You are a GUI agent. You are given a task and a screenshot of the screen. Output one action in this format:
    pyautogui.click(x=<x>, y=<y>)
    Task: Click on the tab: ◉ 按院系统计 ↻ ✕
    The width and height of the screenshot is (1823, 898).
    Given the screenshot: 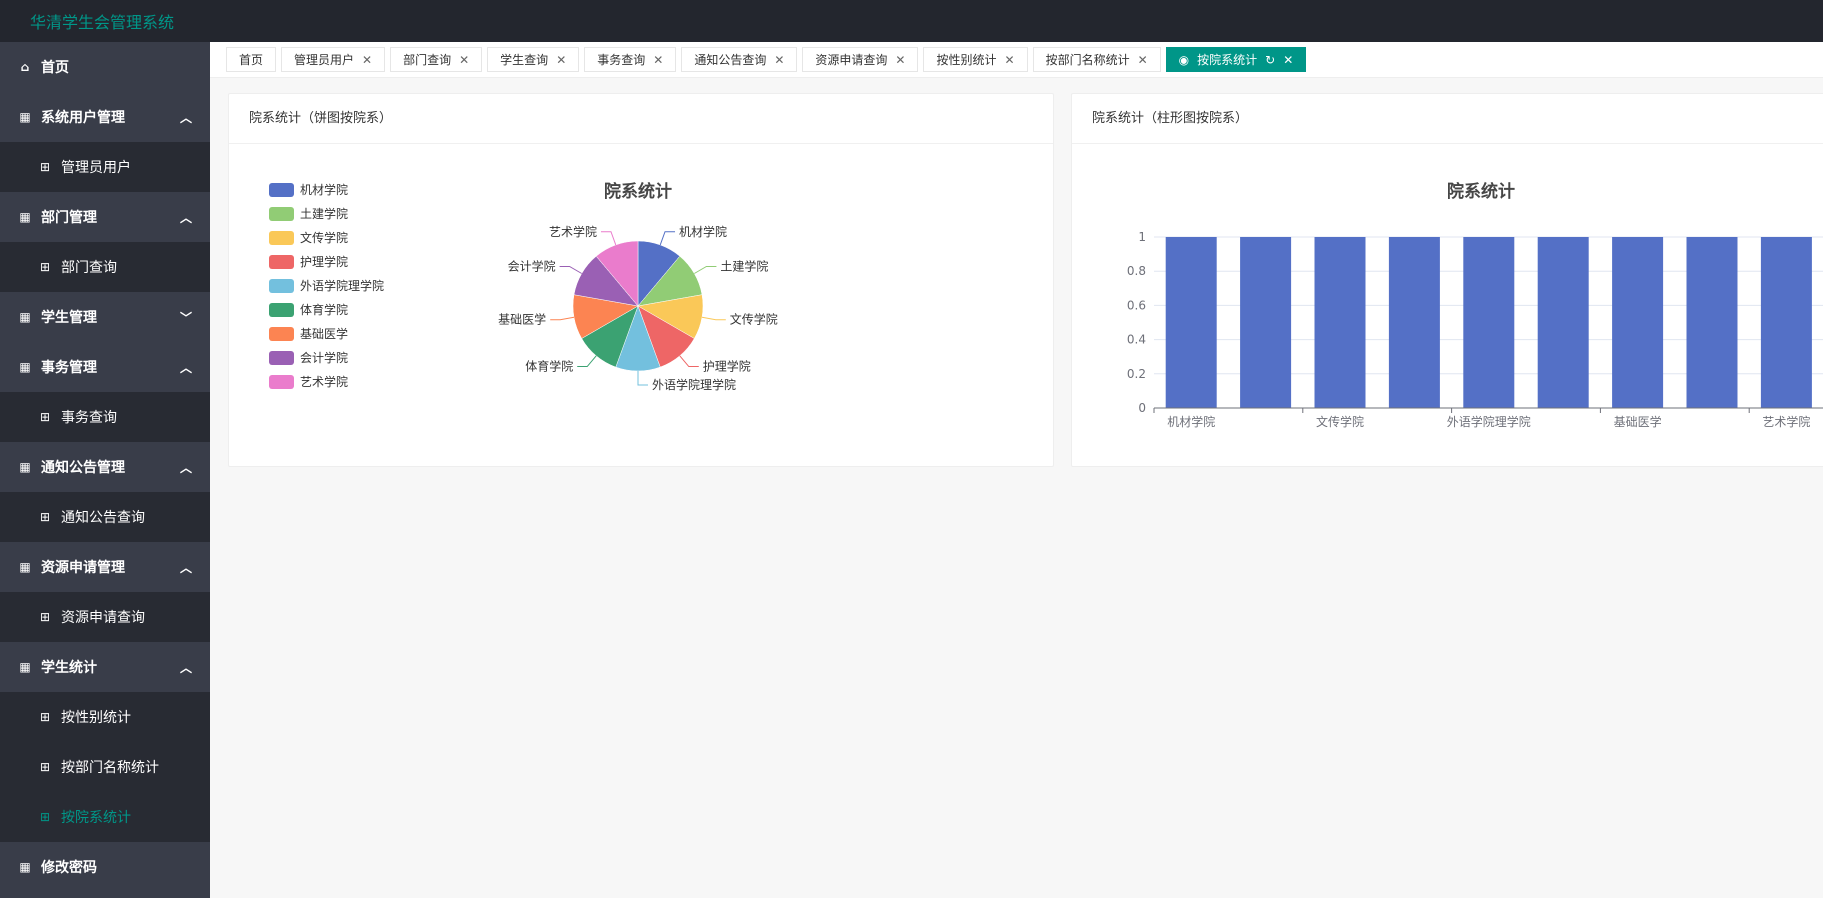 What is the action you would take?
    pyautogui.click(x=1236, y=59)
    